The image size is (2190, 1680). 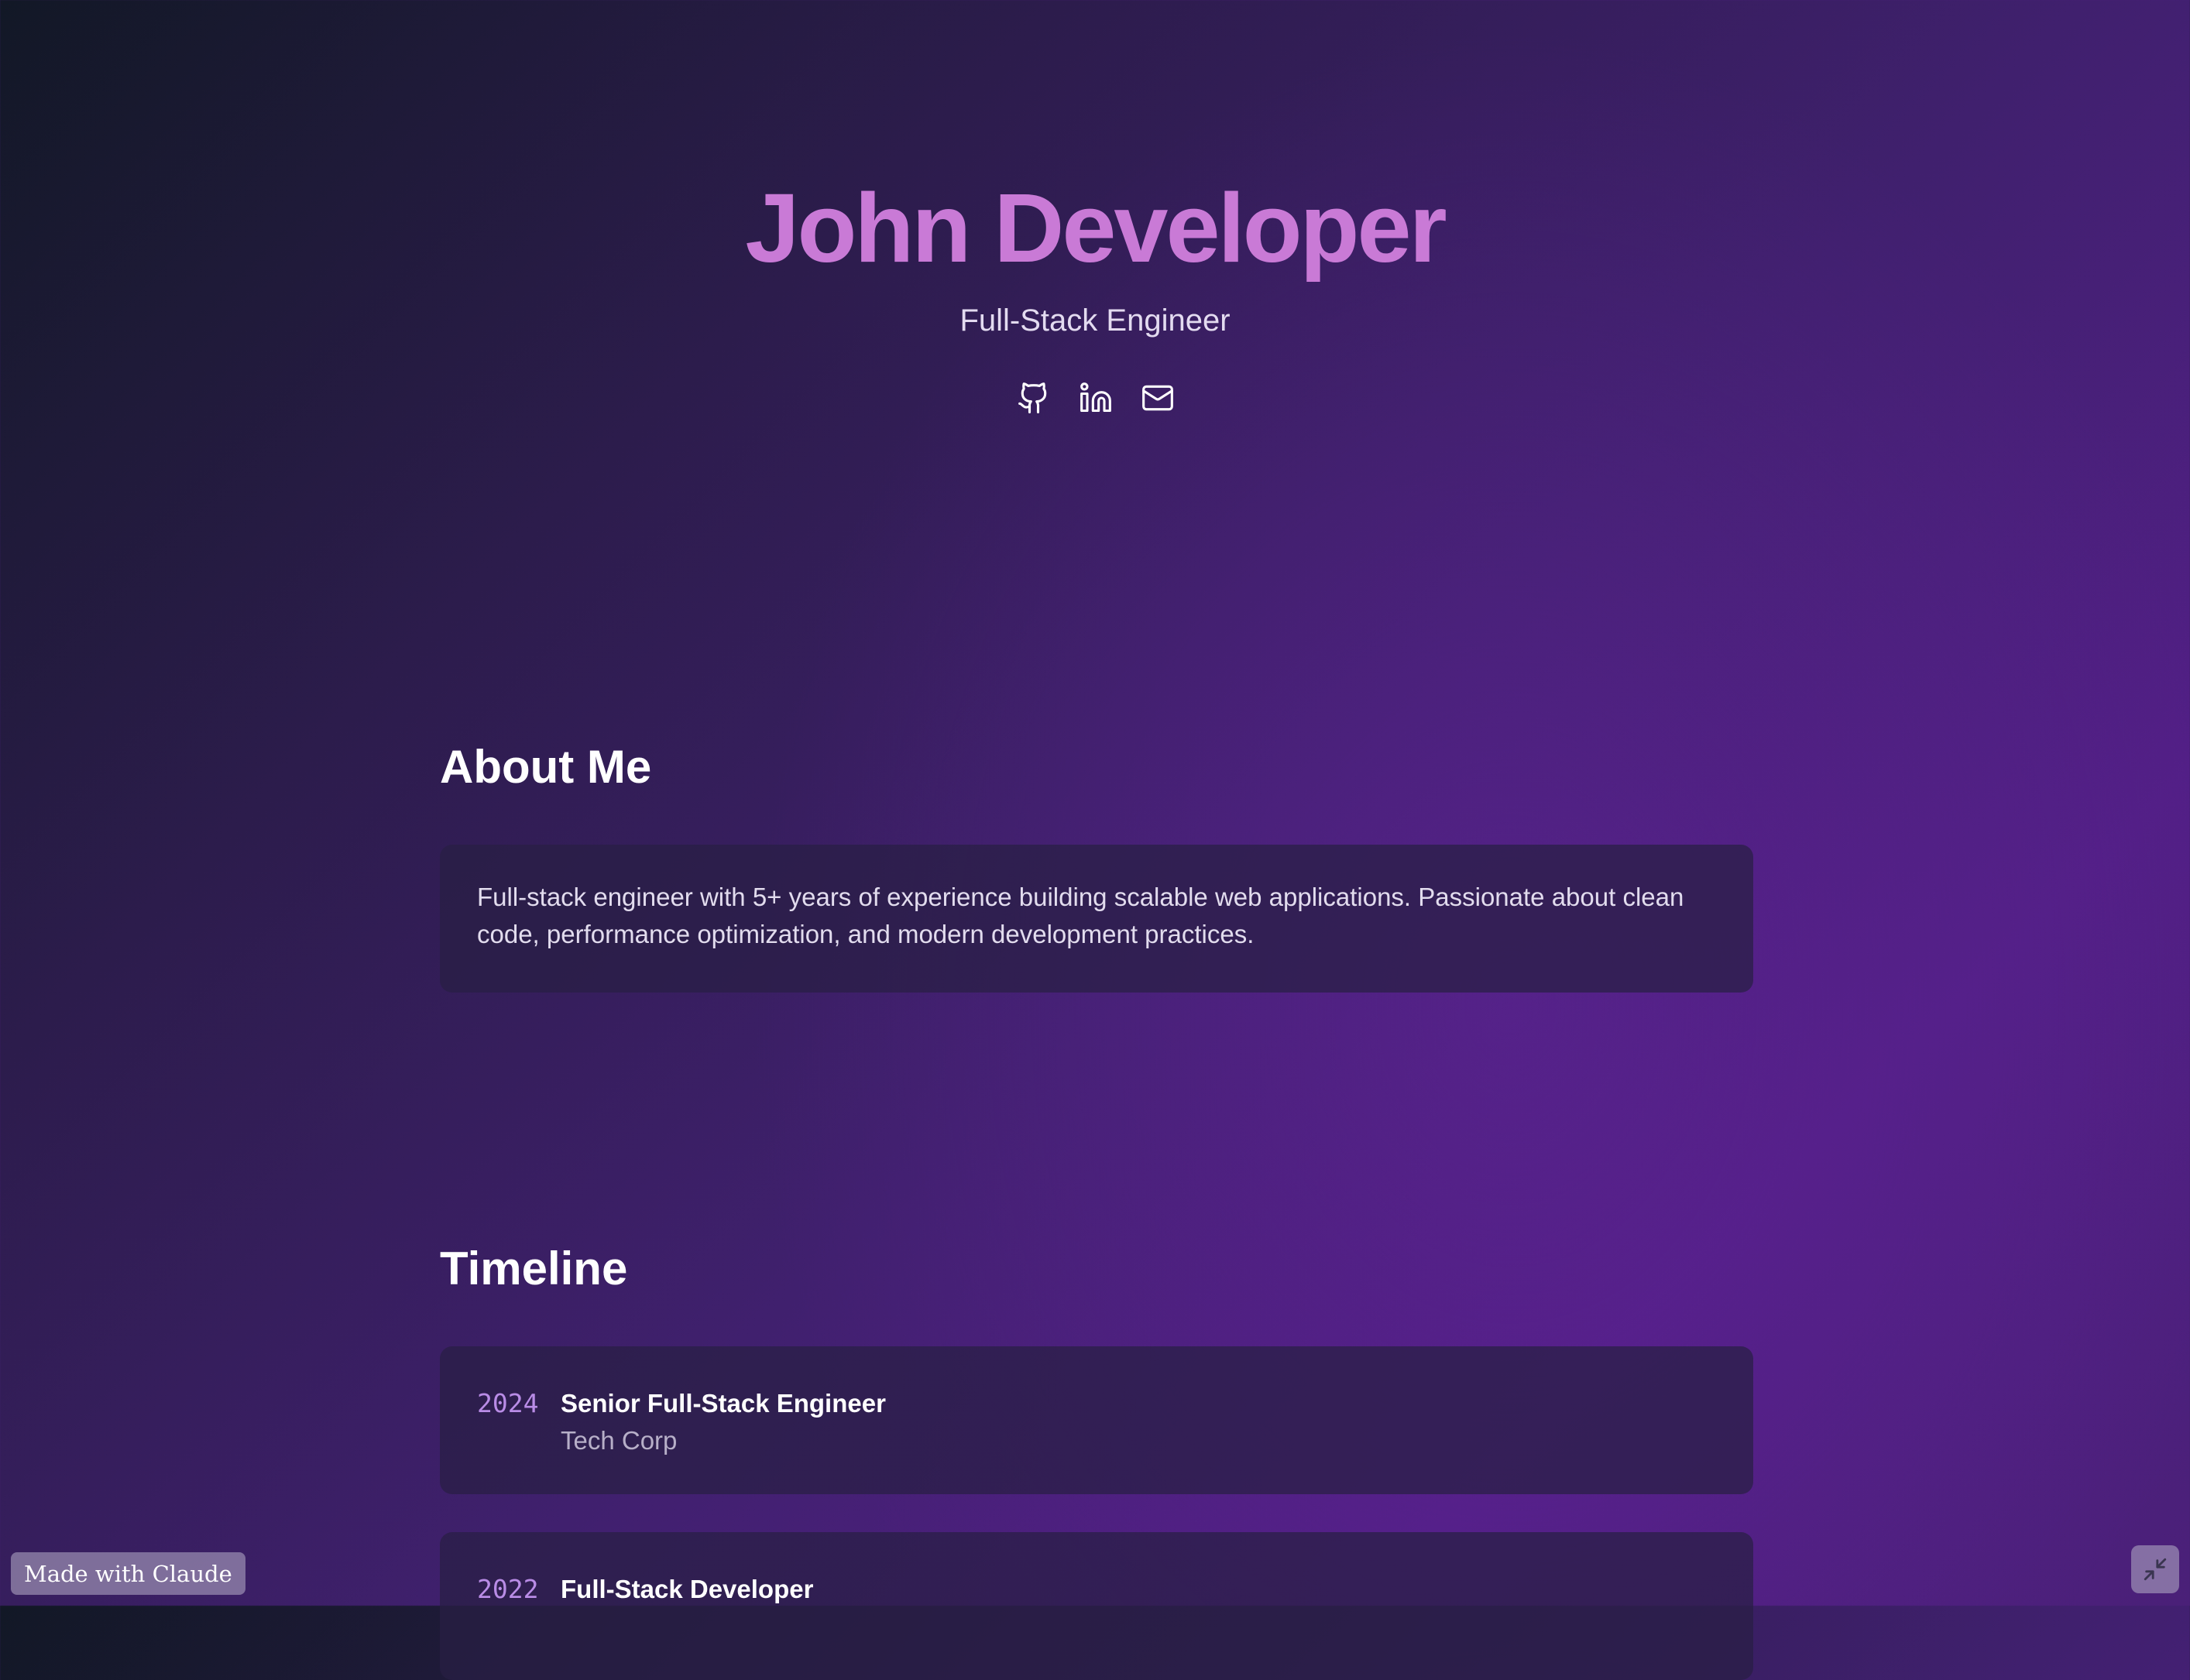 What do you see at coordinates (508, 1403) in the screenshot?
I see `timeline-year: 2024` at bounding box center [508, 1403].